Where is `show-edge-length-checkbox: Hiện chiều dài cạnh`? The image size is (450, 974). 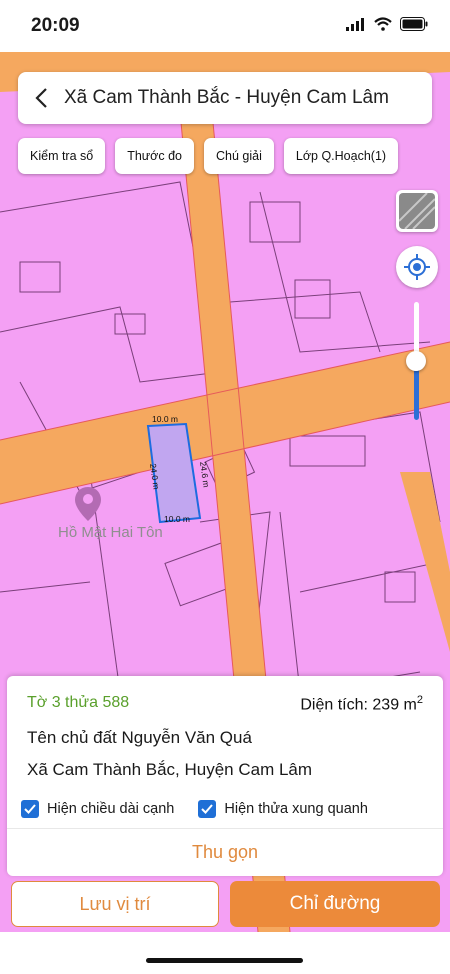
show-edge-length-checkbox: Hiện chiều dài cạnh is located at coordinates (97, 809).